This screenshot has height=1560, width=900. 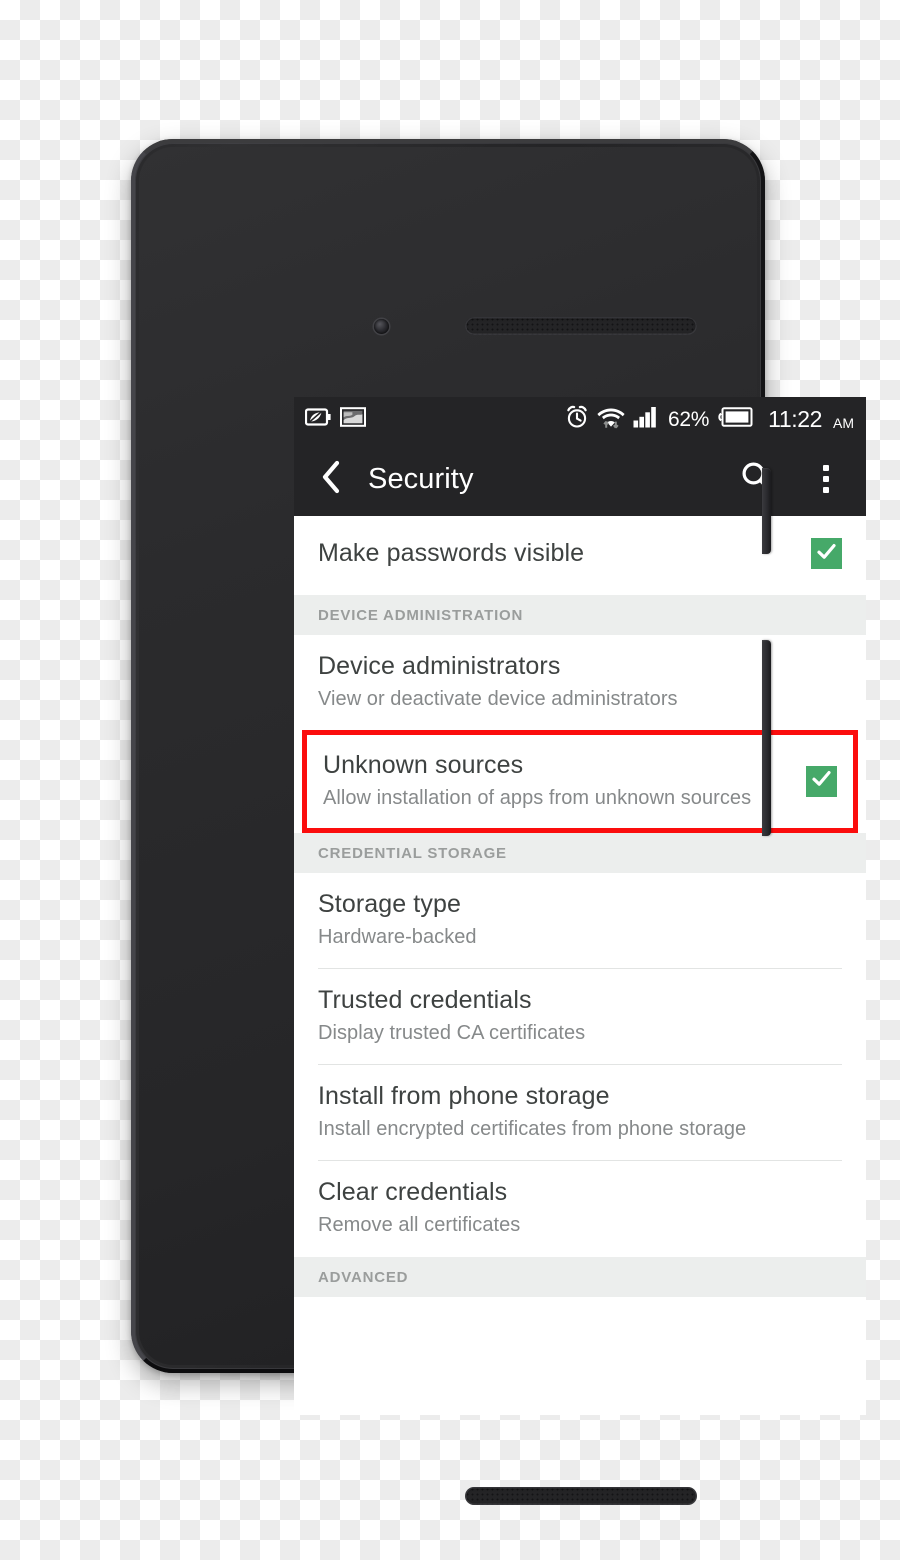 What do you see at coordinates (581, 326) in the screenshot?
I see `earpiece-speaker` at bounding box center [581, 326].